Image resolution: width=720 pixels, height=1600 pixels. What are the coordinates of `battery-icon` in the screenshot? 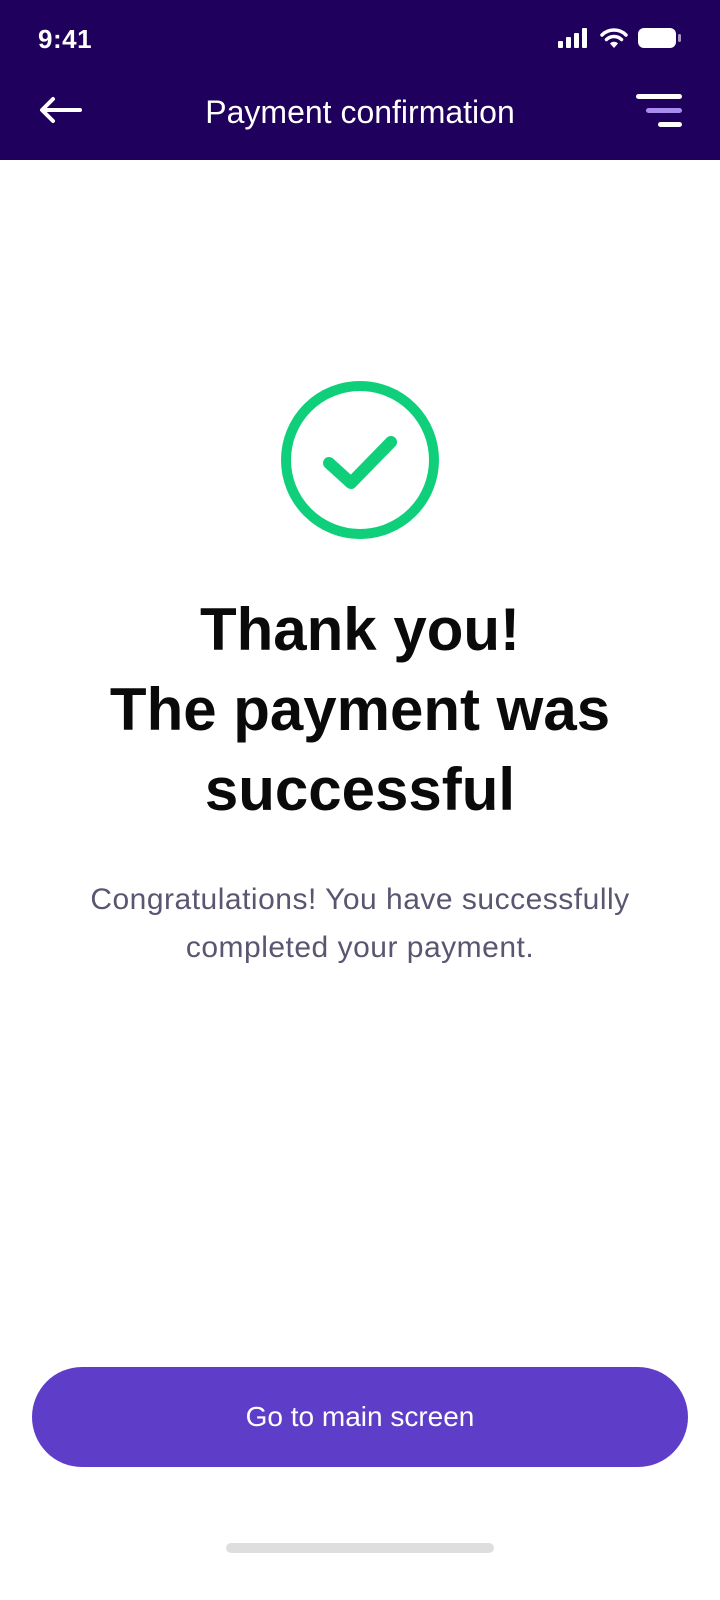 It's located at (659, 38).